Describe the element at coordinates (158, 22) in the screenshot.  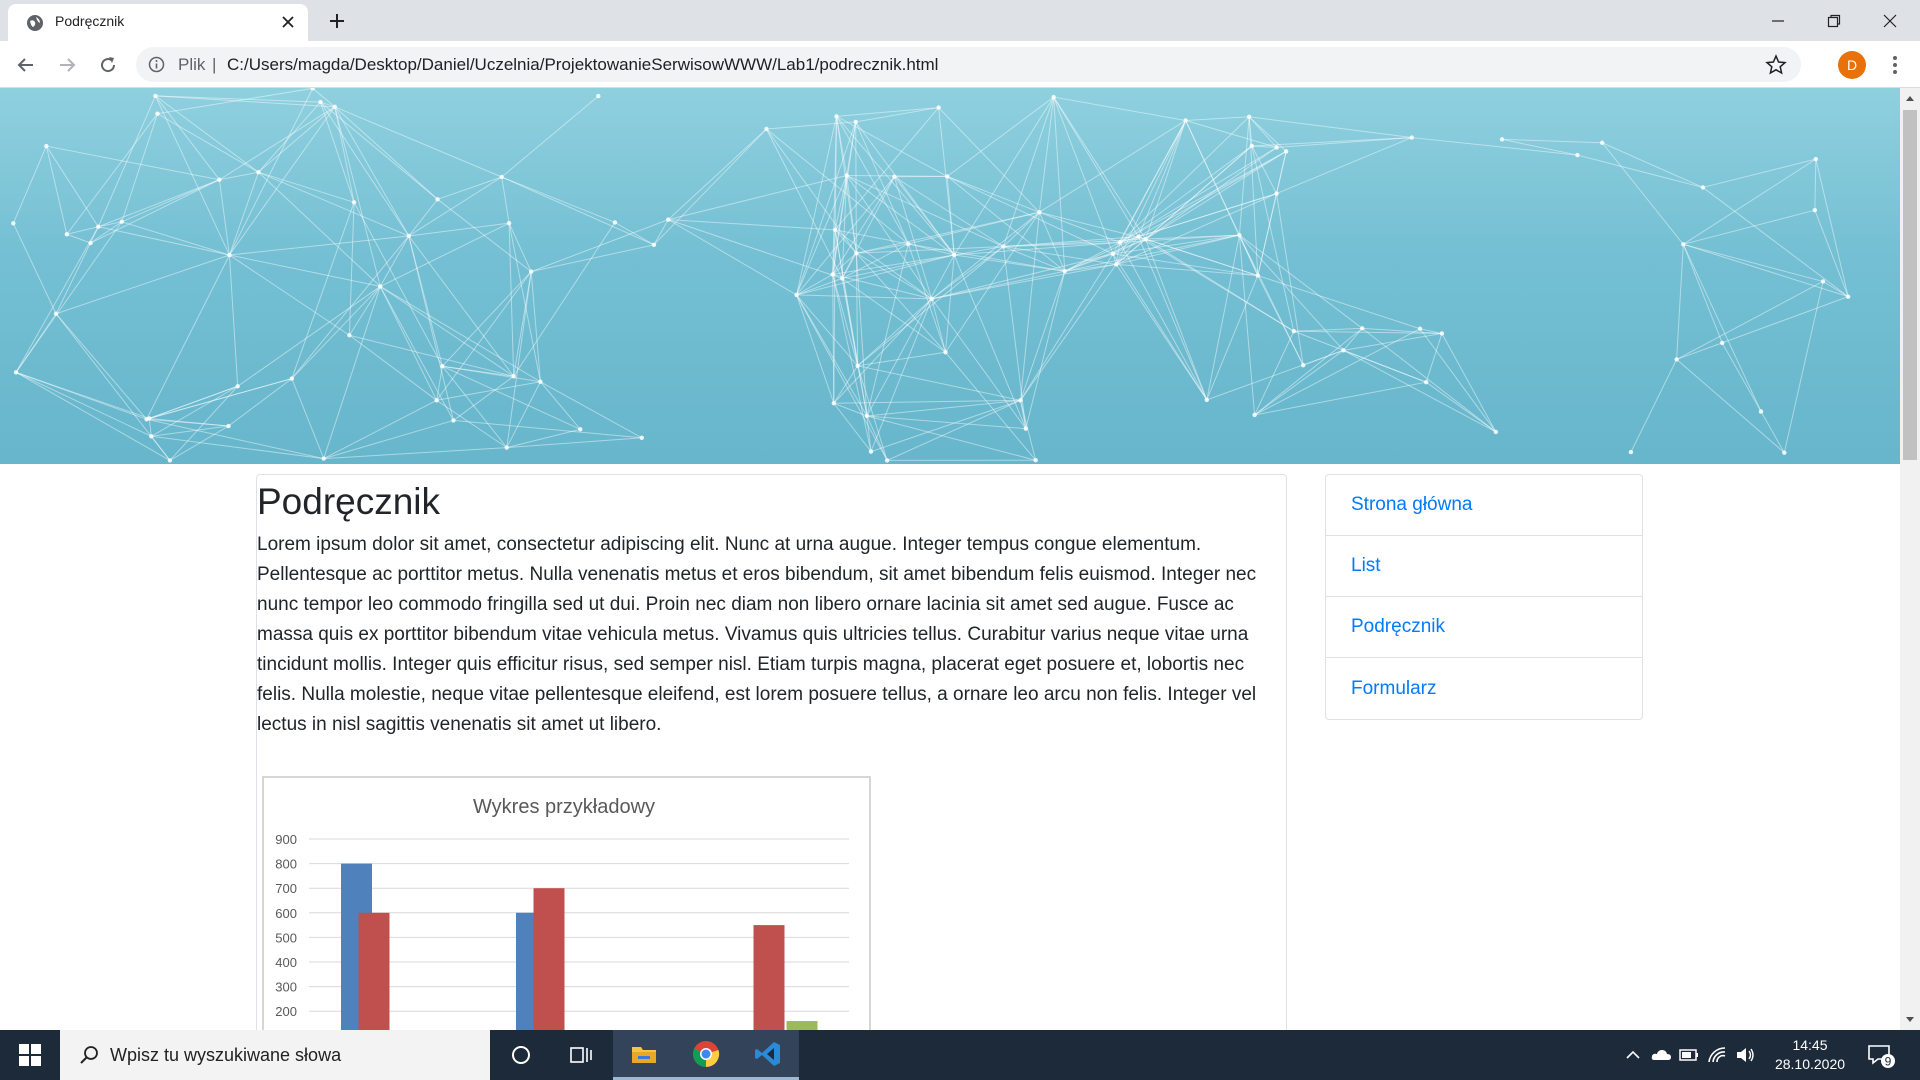
I see `browser-tab: Podręcznik` at that location.